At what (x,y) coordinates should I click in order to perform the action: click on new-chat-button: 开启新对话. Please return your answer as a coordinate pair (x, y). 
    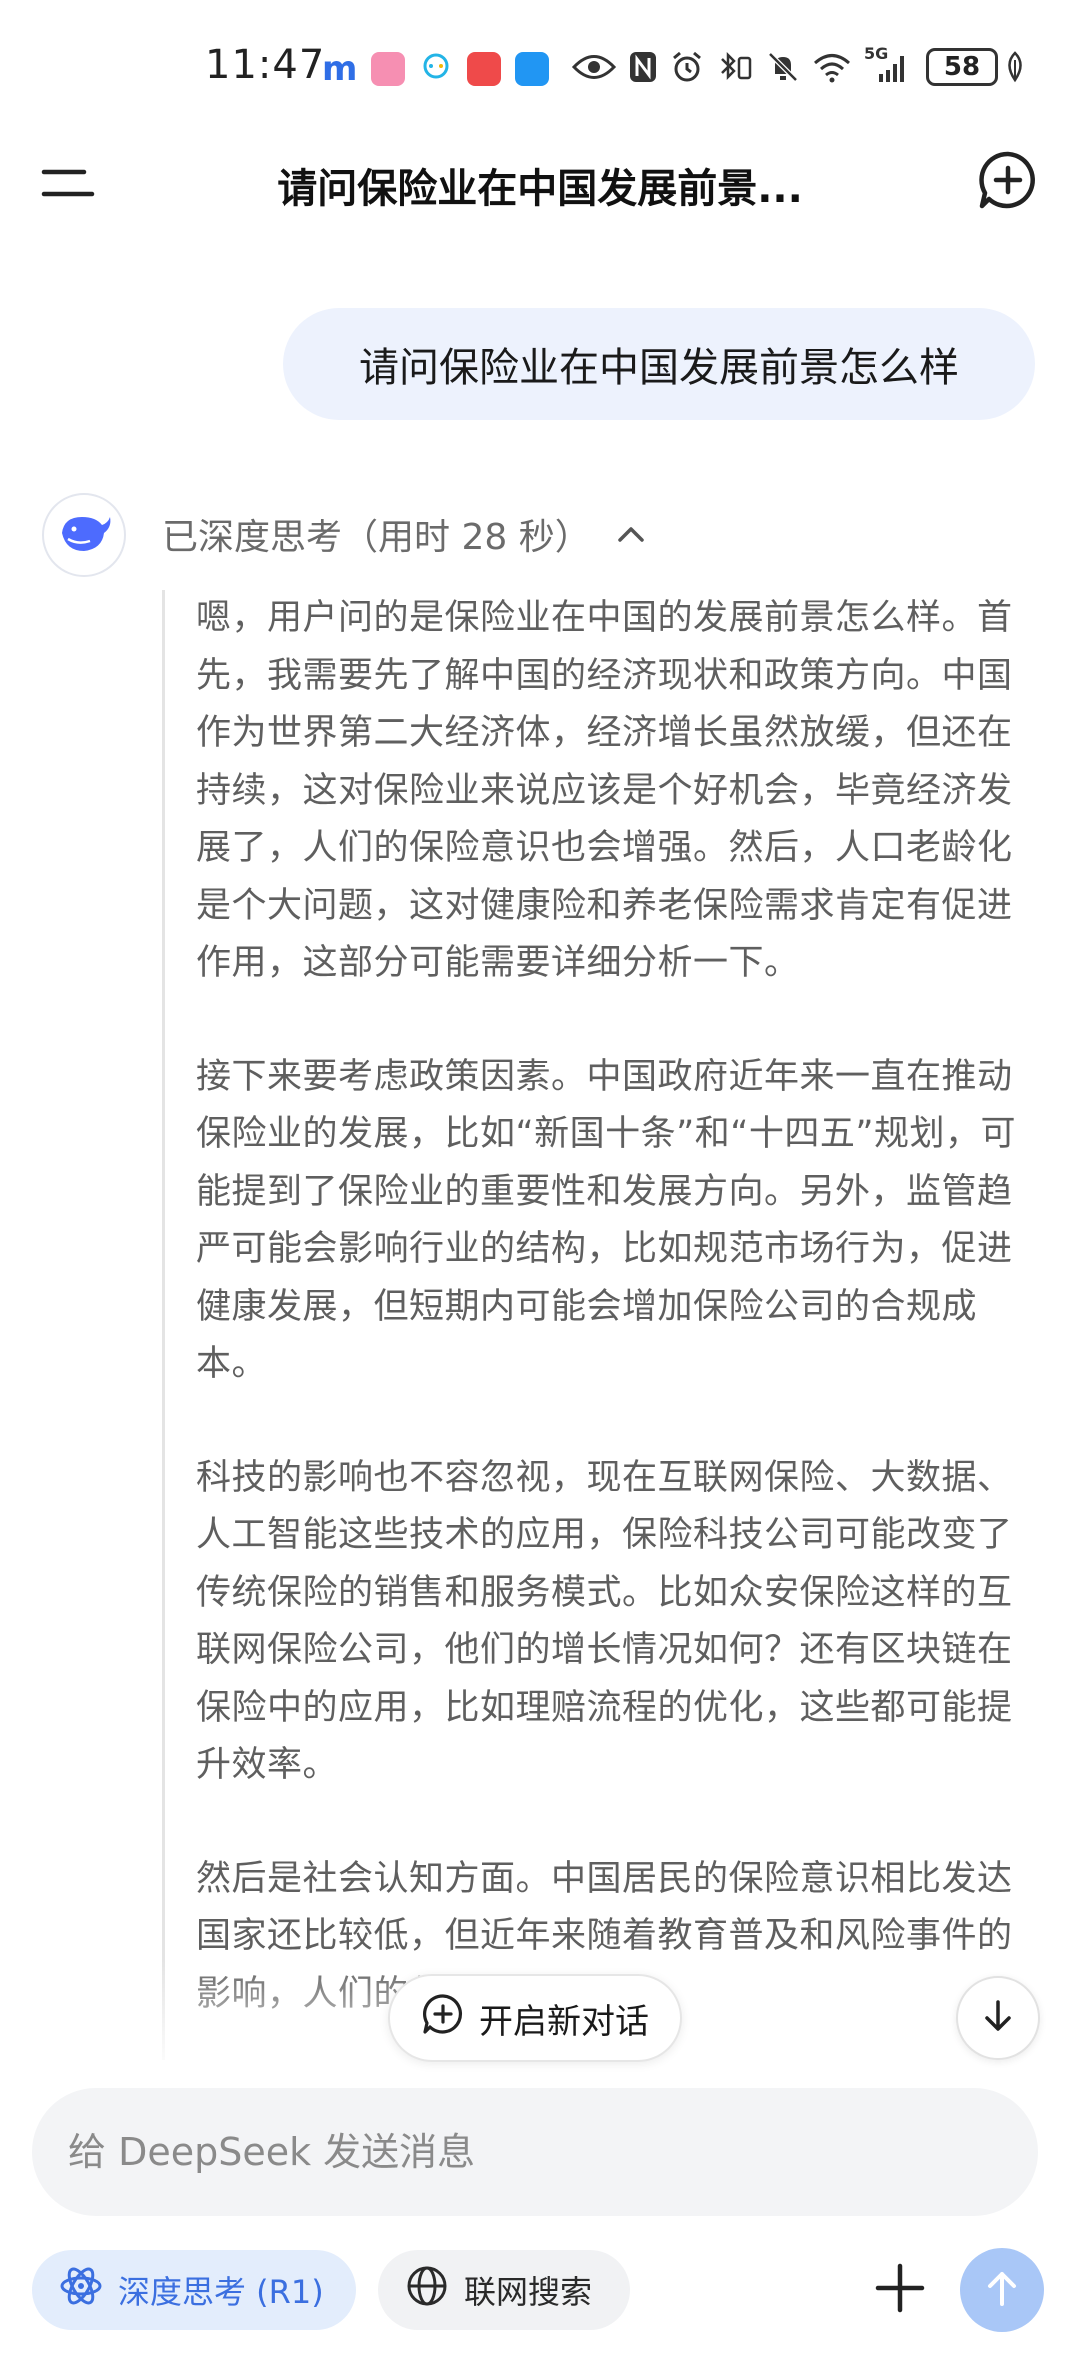
    Looking at the image, I should click on (535, 2018).